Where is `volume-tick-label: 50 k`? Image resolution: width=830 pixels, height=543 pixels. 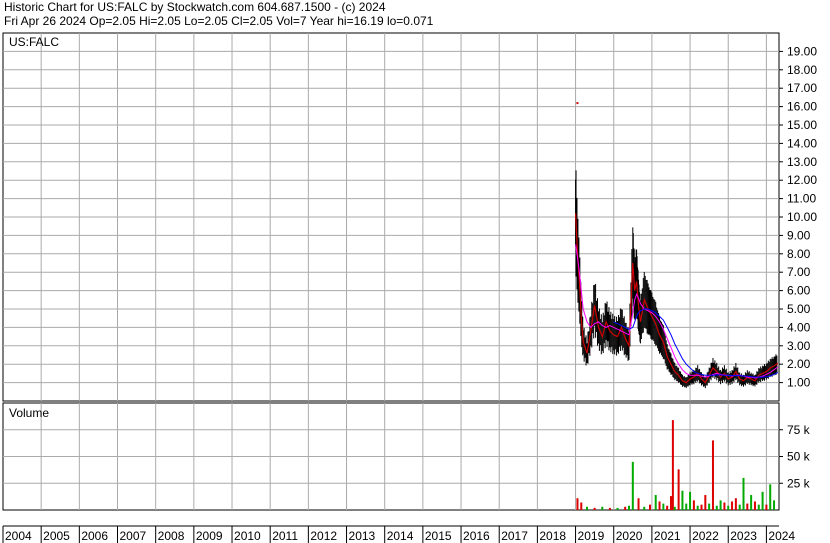
volume-tick-label: 50 k is located at coordinates (799, 457).